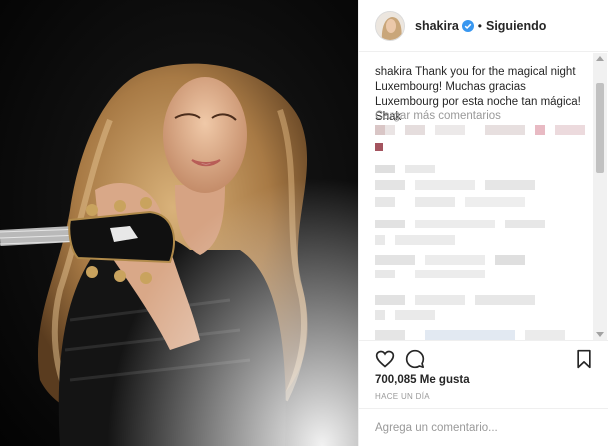 The width and height of the screenshot is (608, 446). What do you see at coordinates (438, 116) in the screenshot?
I see `load-more-comments-link: Cargar más comentarios` at bounding box center [438, 116].